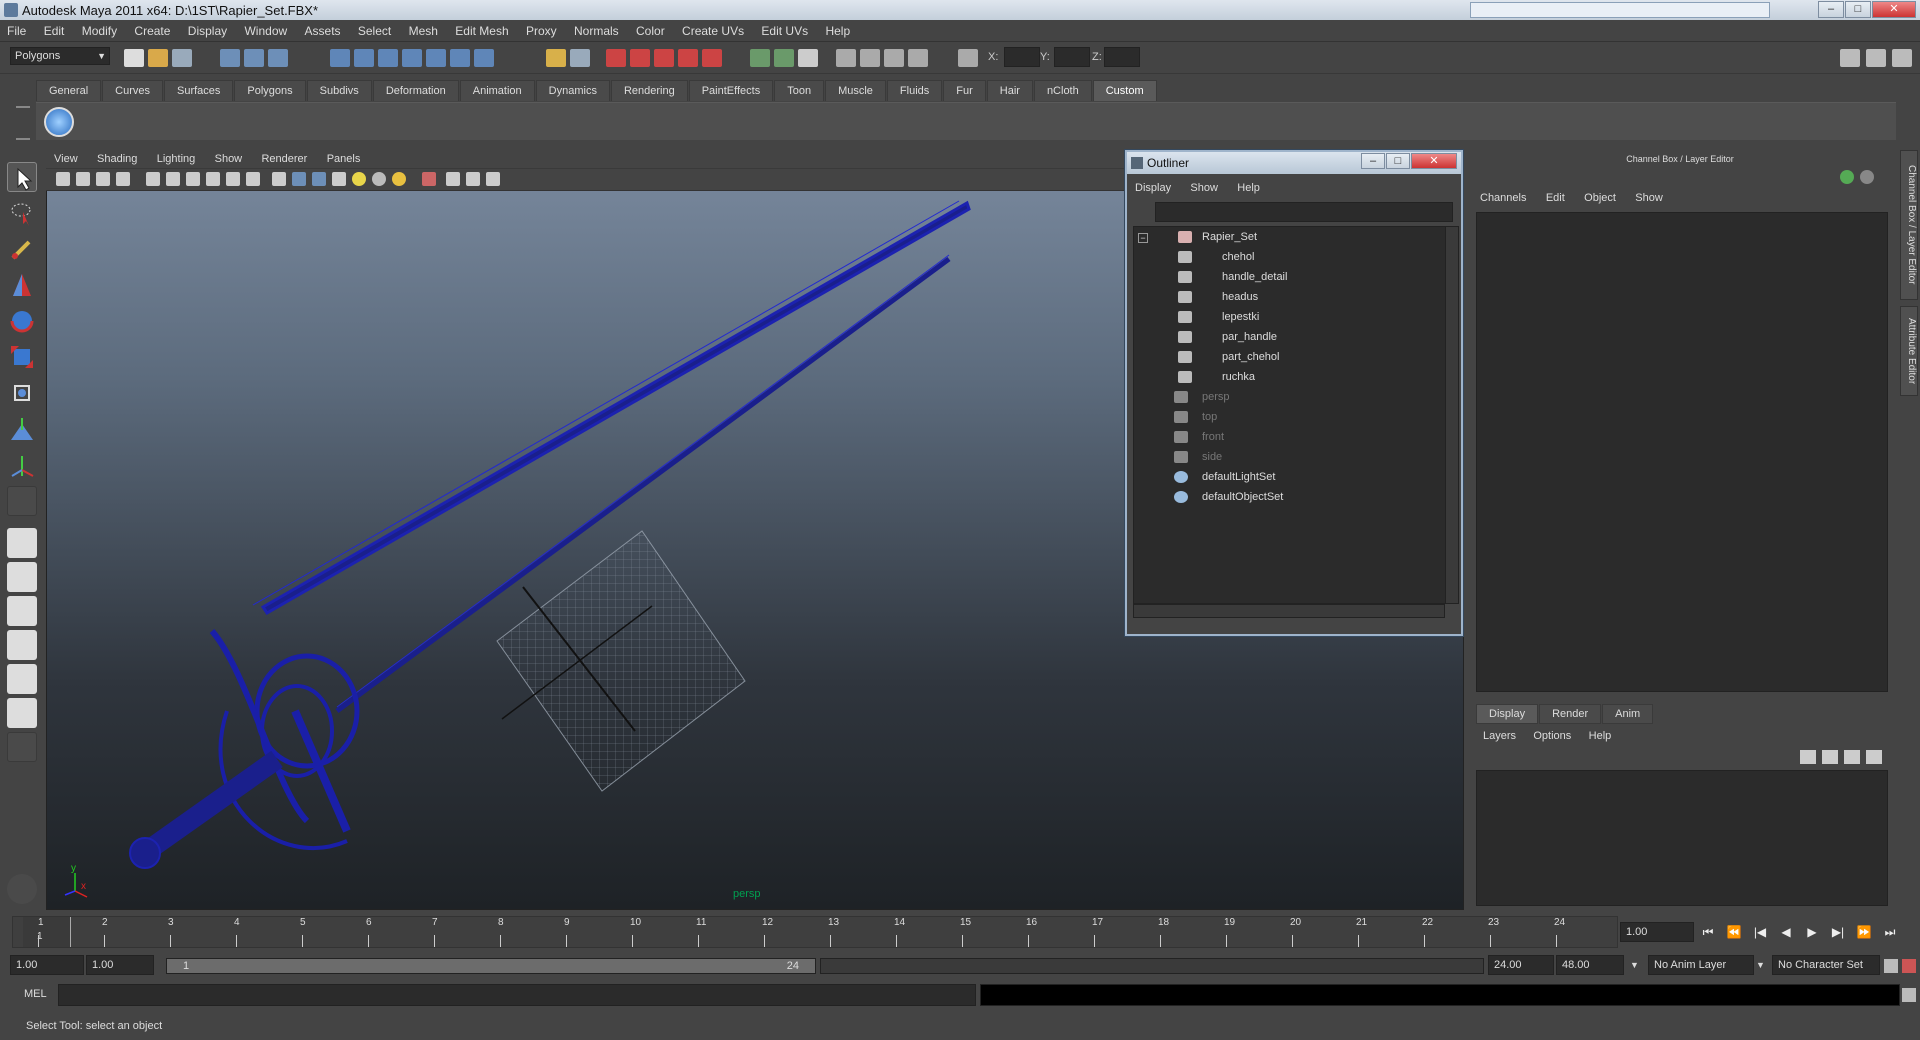  Describe the element at coordinates (213, 179) in the screenshot. I see `gate-mask-icon` at that location.